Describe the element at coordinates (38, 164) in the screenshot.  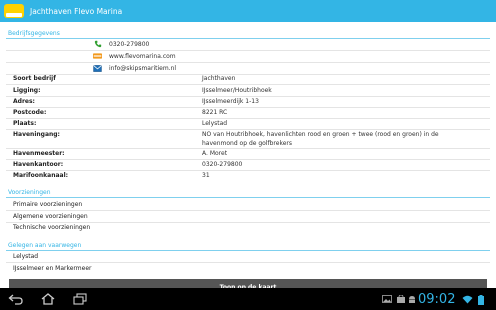
I see `field-label-havenkantoor: Havenkantoor:` at that location.